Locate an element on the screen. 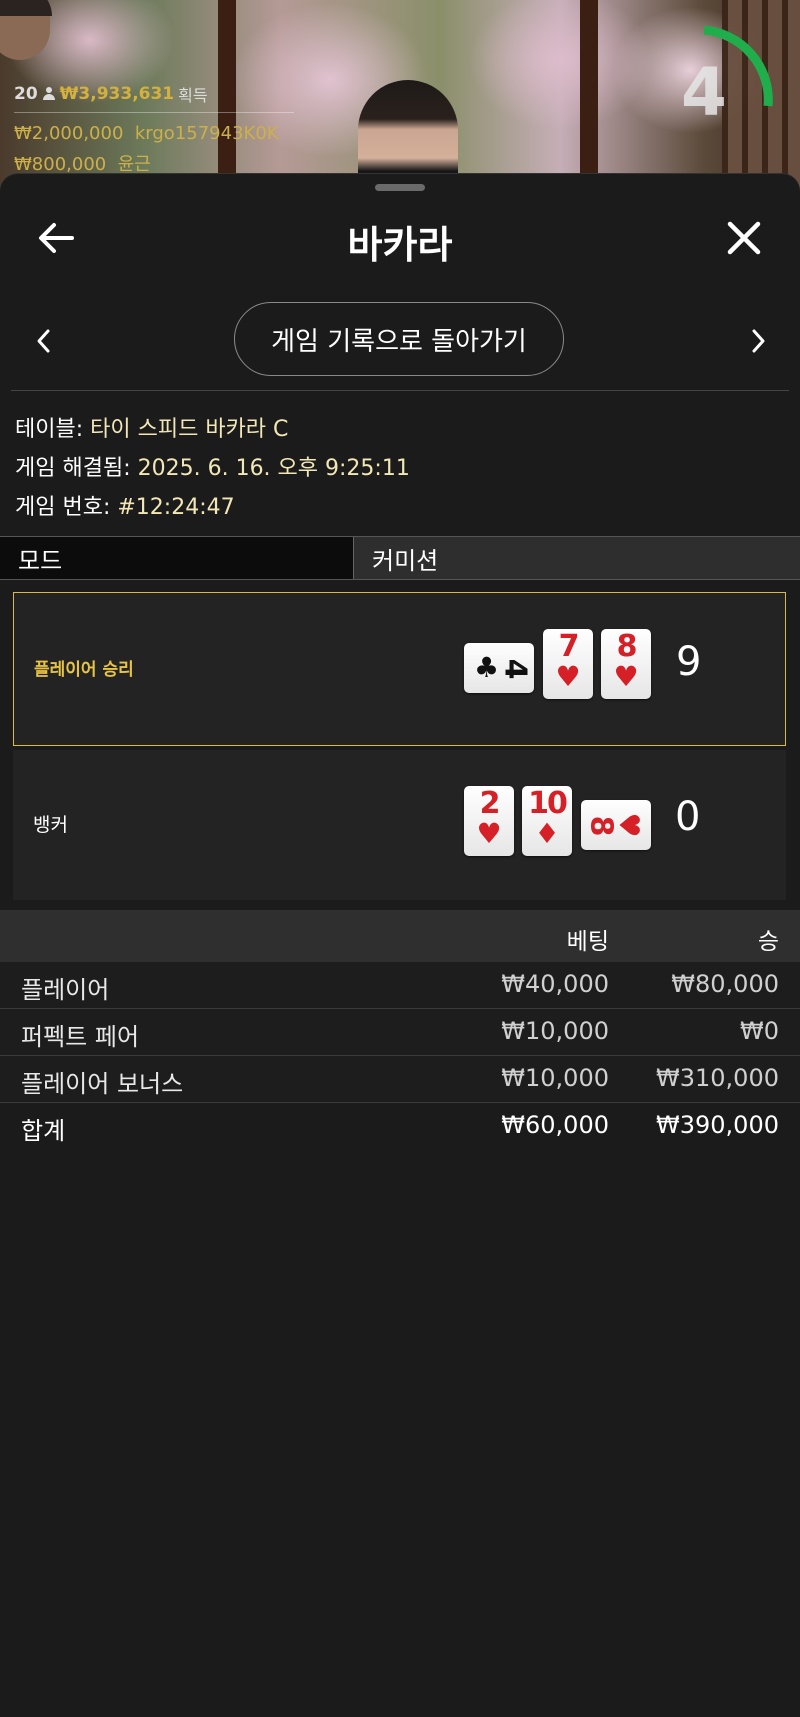  total-label: 합계 is located at coordinates (43, 1131).